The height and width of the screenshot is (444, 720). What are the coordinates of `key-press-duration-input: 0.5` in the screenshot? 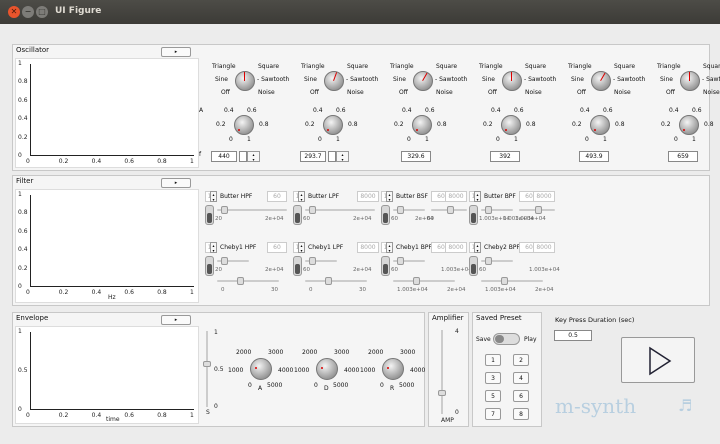 It's located at (573, 335).